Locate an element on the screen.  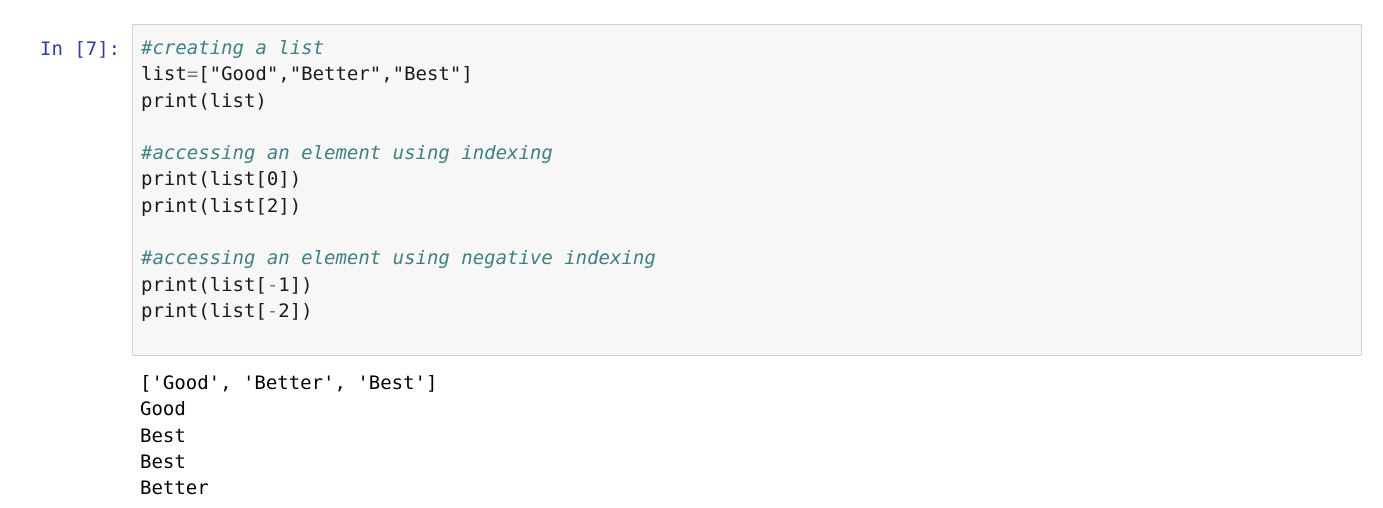
code-line: print(list[0]) is located at coordinates (398, 179).